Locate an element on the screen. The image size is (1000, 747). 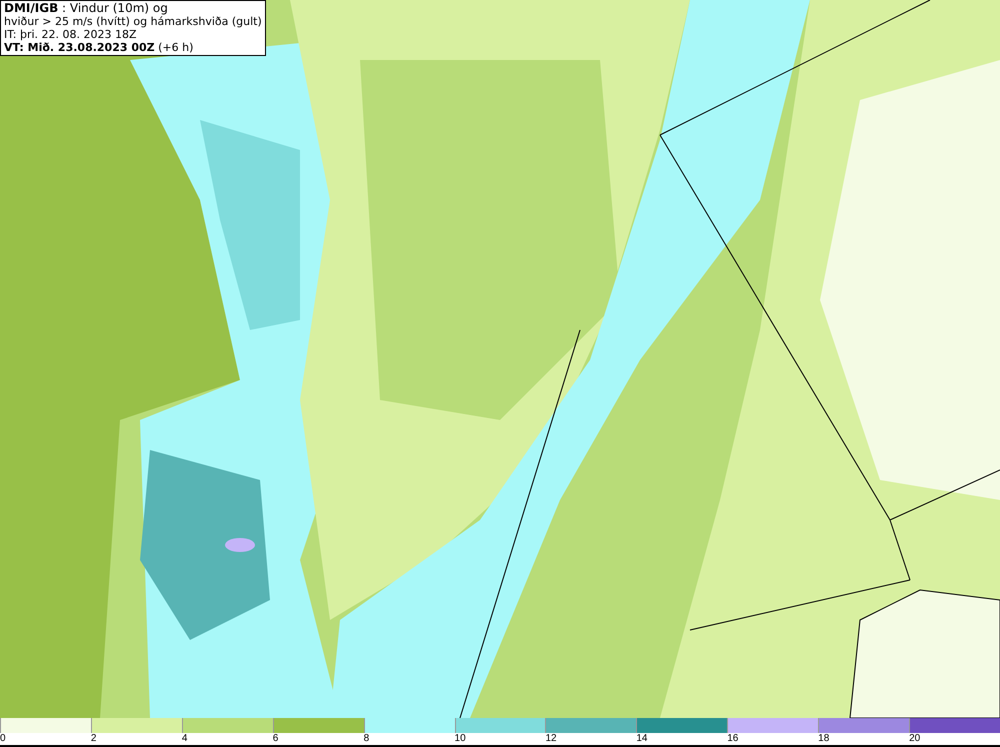
title-line: hviður > 25 m/s (hvítt) og hámarkshviða (gult) is located at coordinates (133, 21).